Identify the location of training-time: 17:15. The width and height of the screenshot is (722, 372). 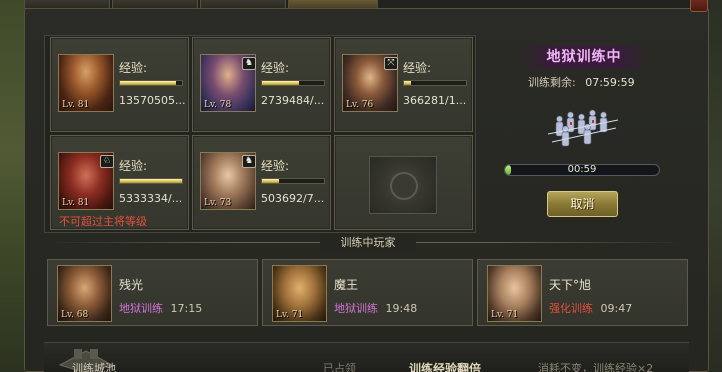
(186, 308).